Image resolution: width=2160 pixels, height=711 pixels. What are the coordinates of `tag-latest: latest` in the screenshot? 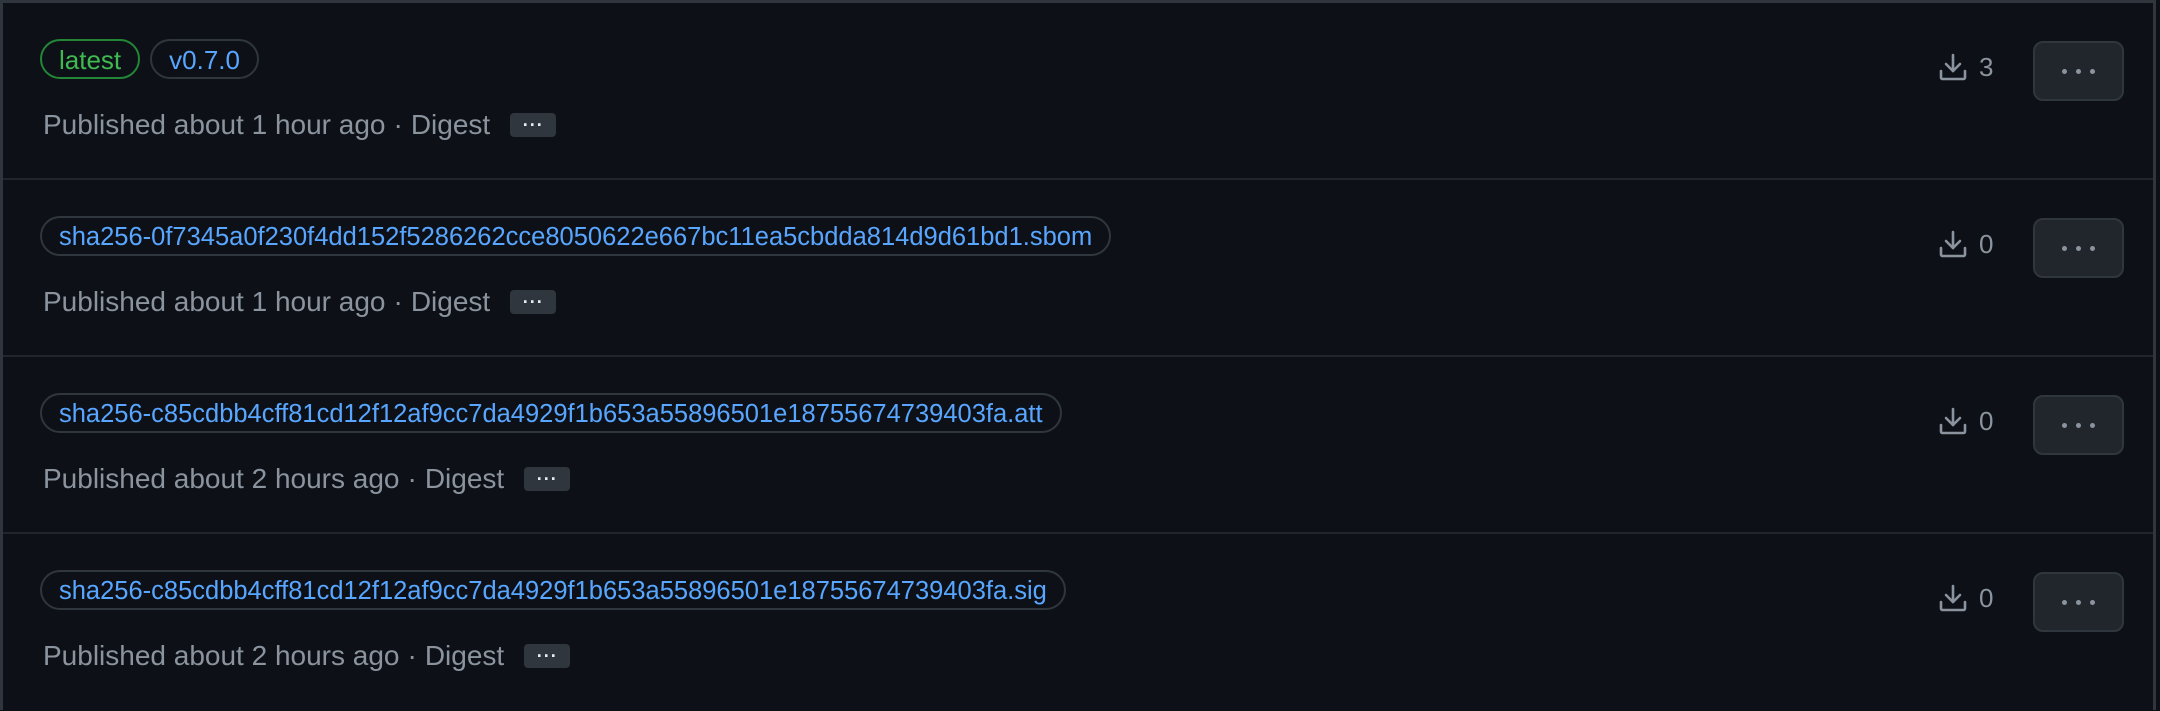 It's located at (90, 59).